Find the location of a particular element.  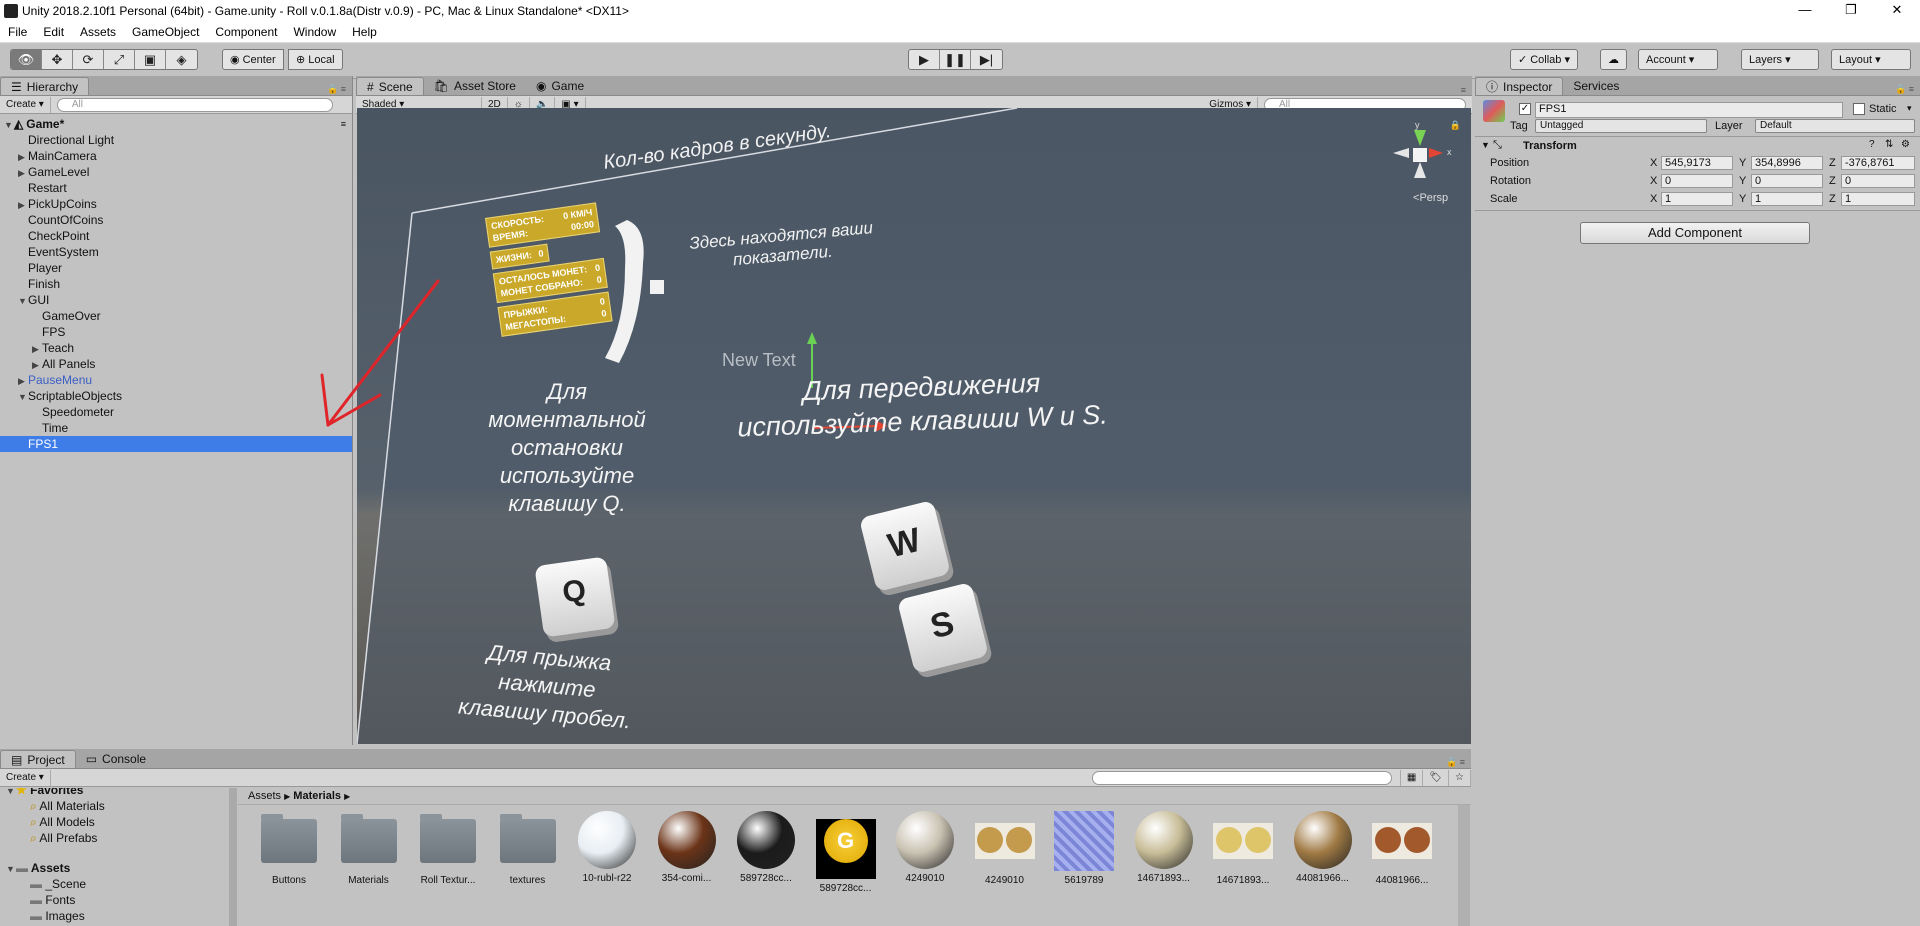

menu-component: Component is located at coordinates (246, 32).